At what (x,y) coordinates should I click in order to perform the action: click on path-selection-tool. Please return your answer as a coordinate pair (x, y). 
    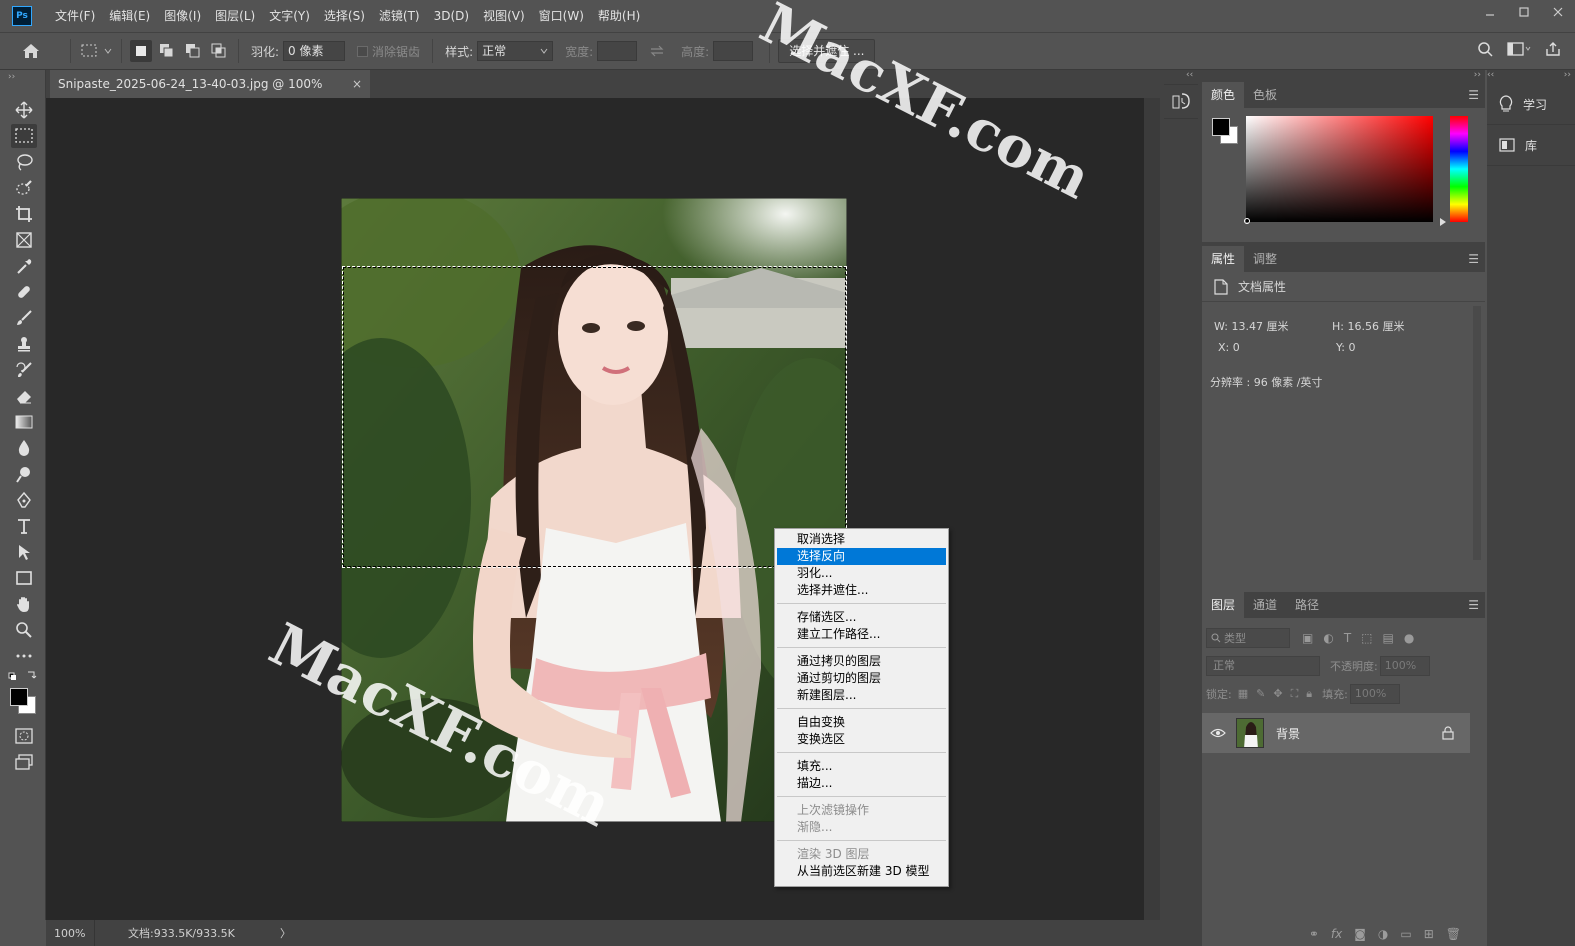
    Looking at the image, I should click on (24, 552).